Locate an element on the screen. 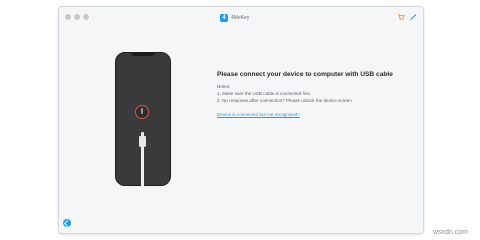  cart-icon is located at coordinates (401, 17).